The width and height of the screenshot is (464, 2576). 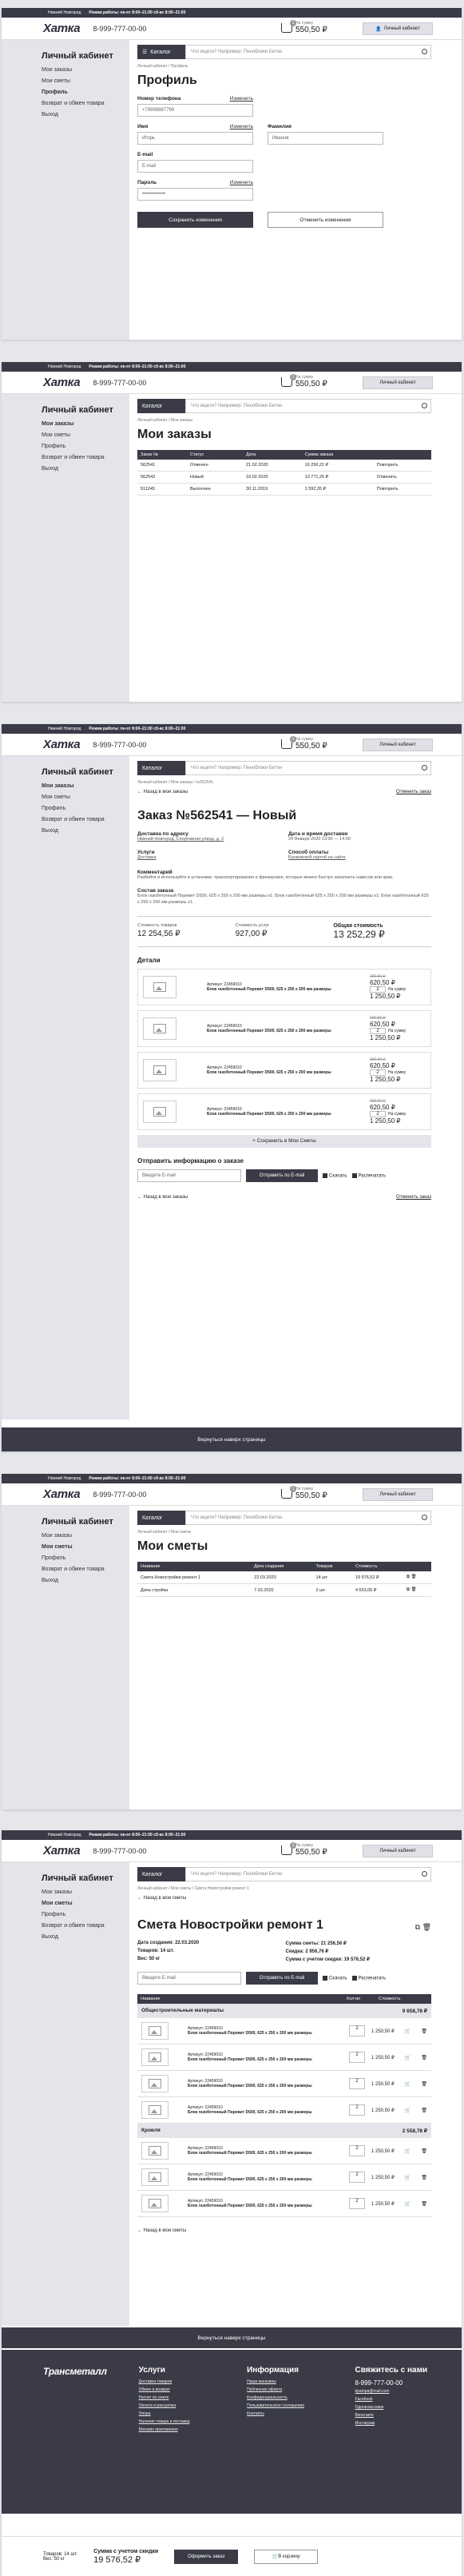 I want to click on services-value: Доставка, so click(x=208, y=858).